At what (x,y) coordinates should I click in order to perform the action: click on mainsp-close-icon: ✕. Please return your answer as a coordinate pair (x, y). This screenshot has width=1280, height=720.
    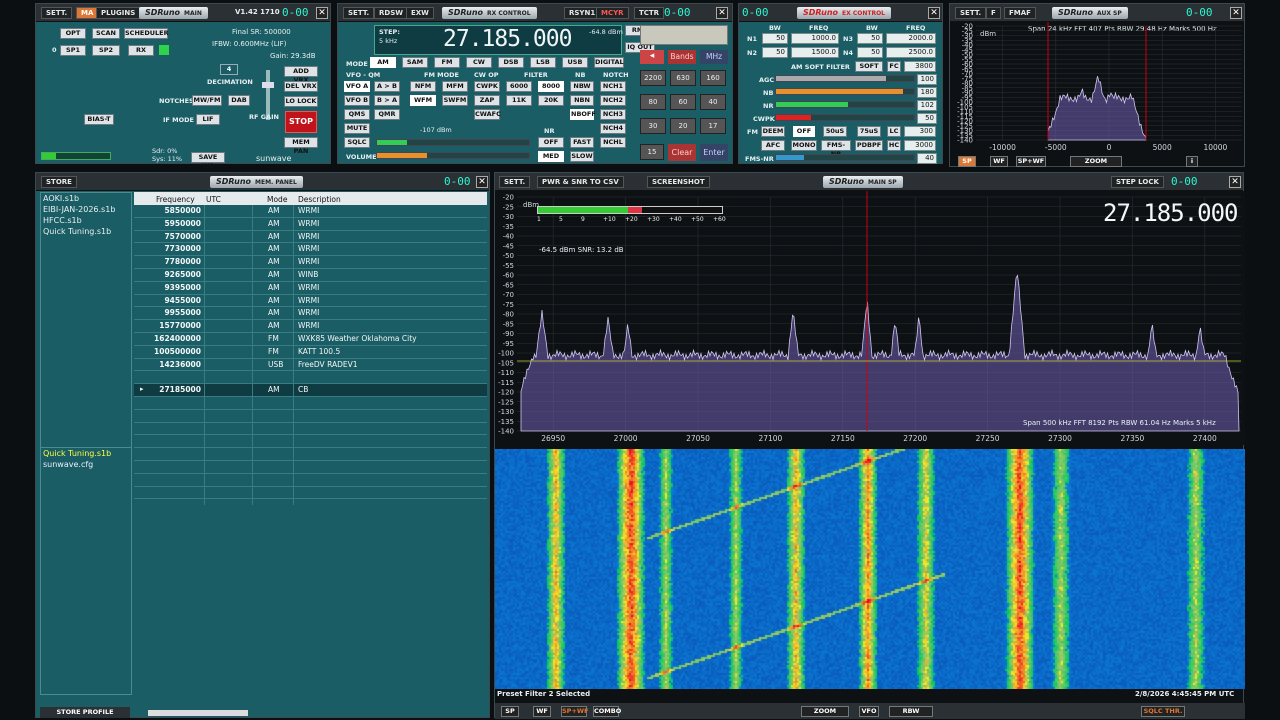
    Looking at the image, I should click on (1235, 182).